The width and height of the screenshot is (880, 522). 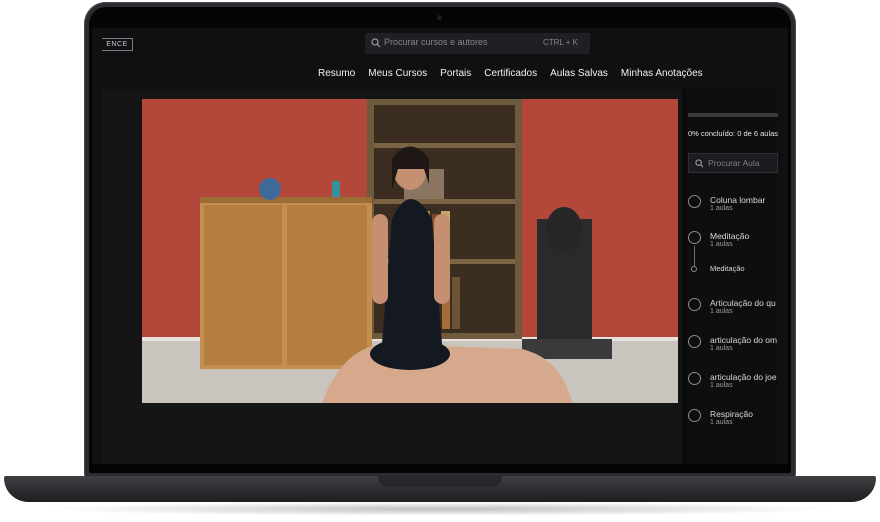 What do you see at coordinates (734, 309) in the screenshot?
I see `lesson-item: Articulação do qu 1 aulas` at bounding box center [734, 309].